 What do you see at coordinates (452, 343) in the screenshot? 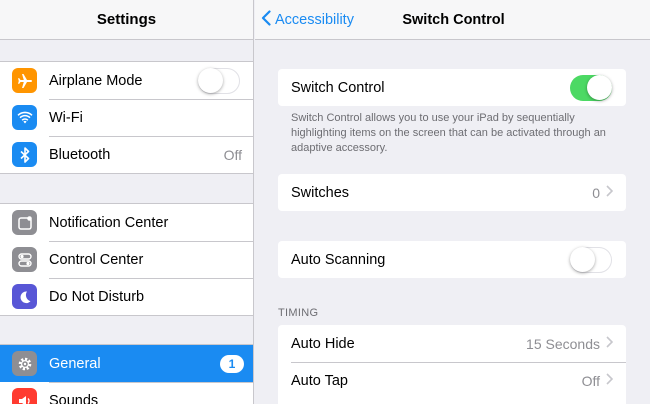
I see `auto-hide-row: Auto Hide 15 Seconds` at bounding box center [452, 343].